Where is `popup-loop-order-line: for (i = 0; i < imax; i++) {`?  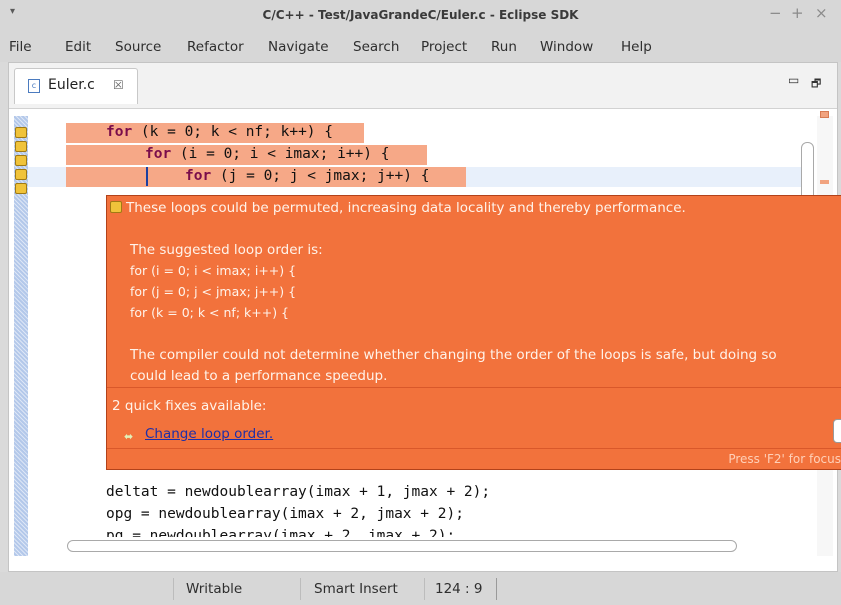
popup-loop-order-line: for (i = 0; i < imax; i++) { is located at coordinates (213, 270).